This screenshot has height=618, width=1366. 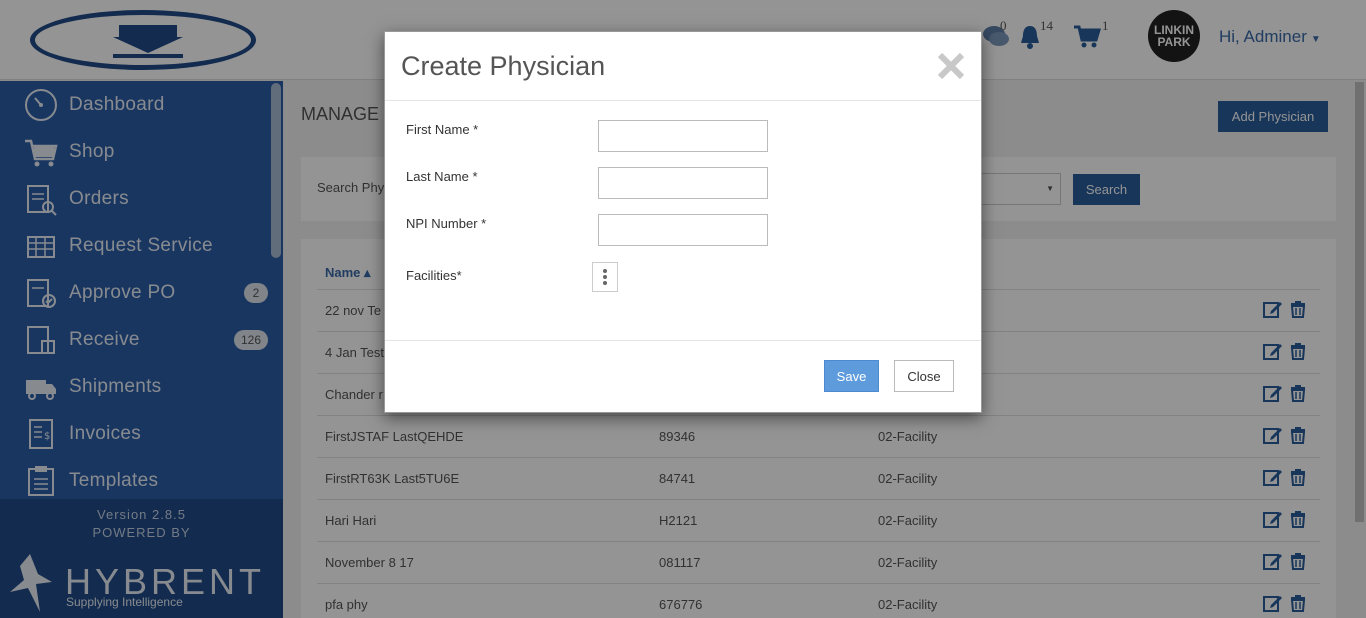 I want to click on close-button: Close, so click(x=924, y=376).